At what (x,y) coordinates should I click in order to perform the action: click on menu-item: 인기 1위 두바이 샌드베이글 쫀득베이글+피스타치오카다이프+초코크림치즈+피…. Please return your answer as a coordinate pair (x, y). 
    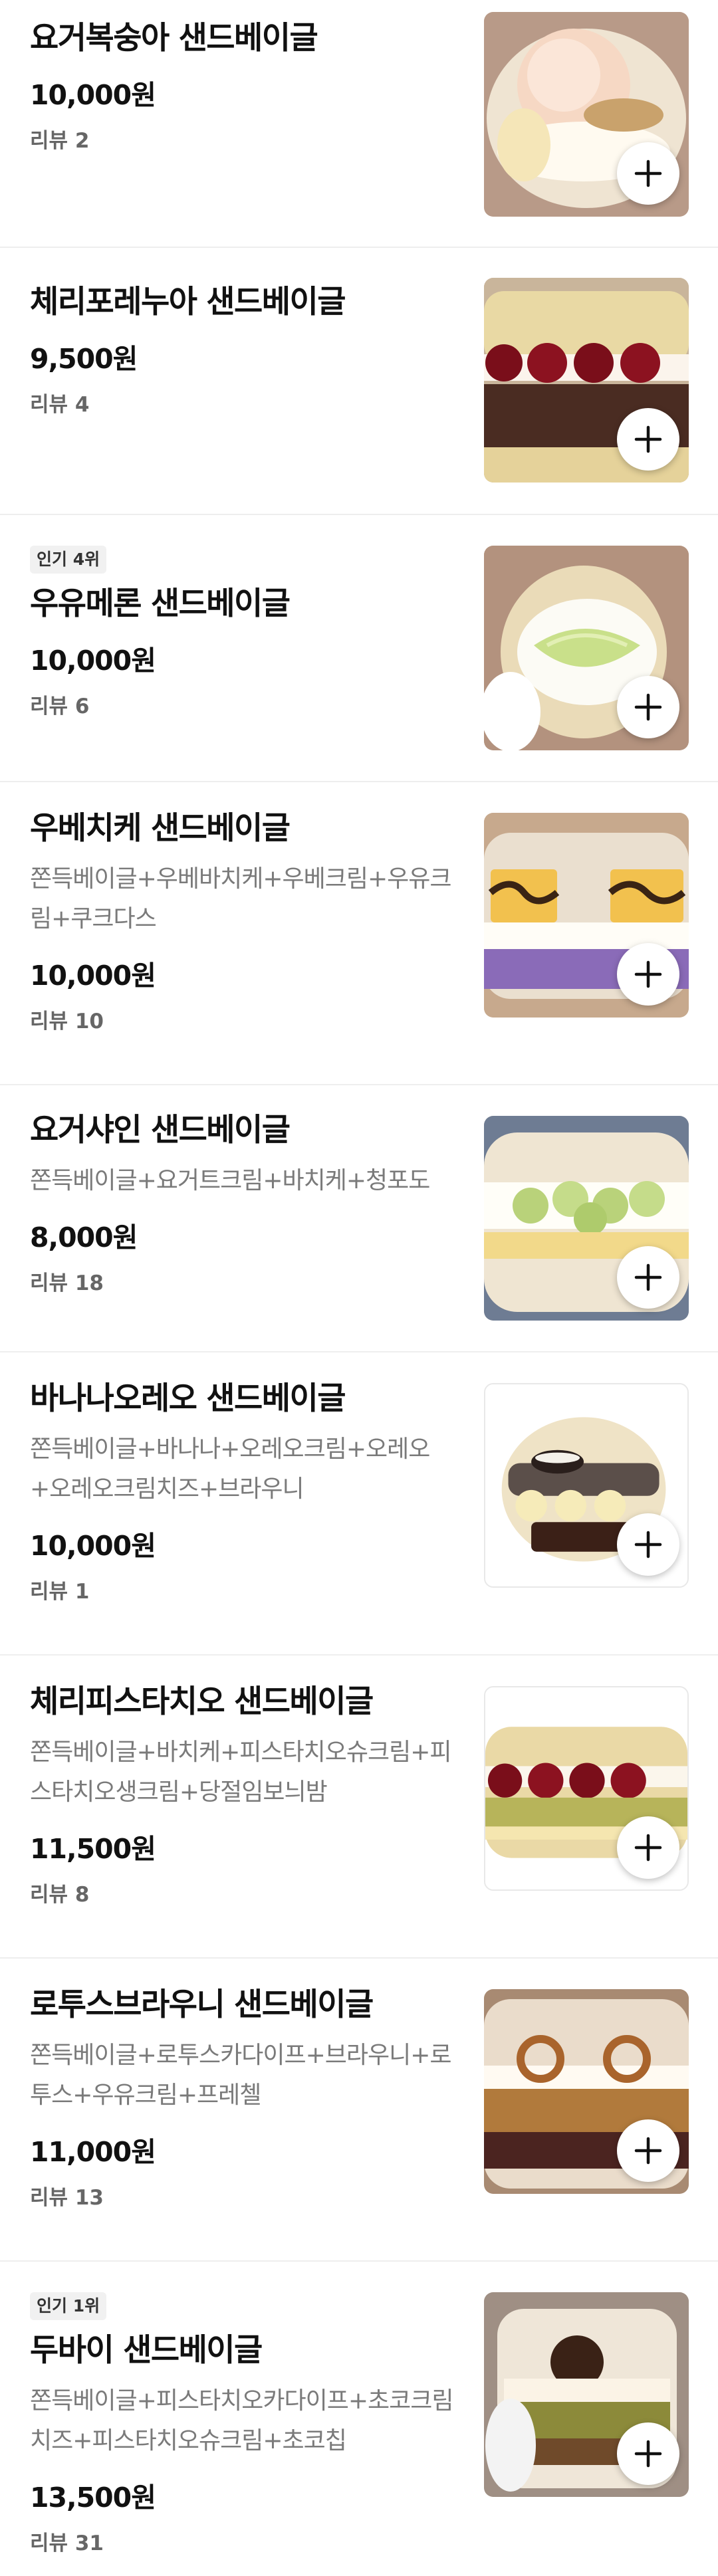
    Looking at the image, I should click on (359, 2419).